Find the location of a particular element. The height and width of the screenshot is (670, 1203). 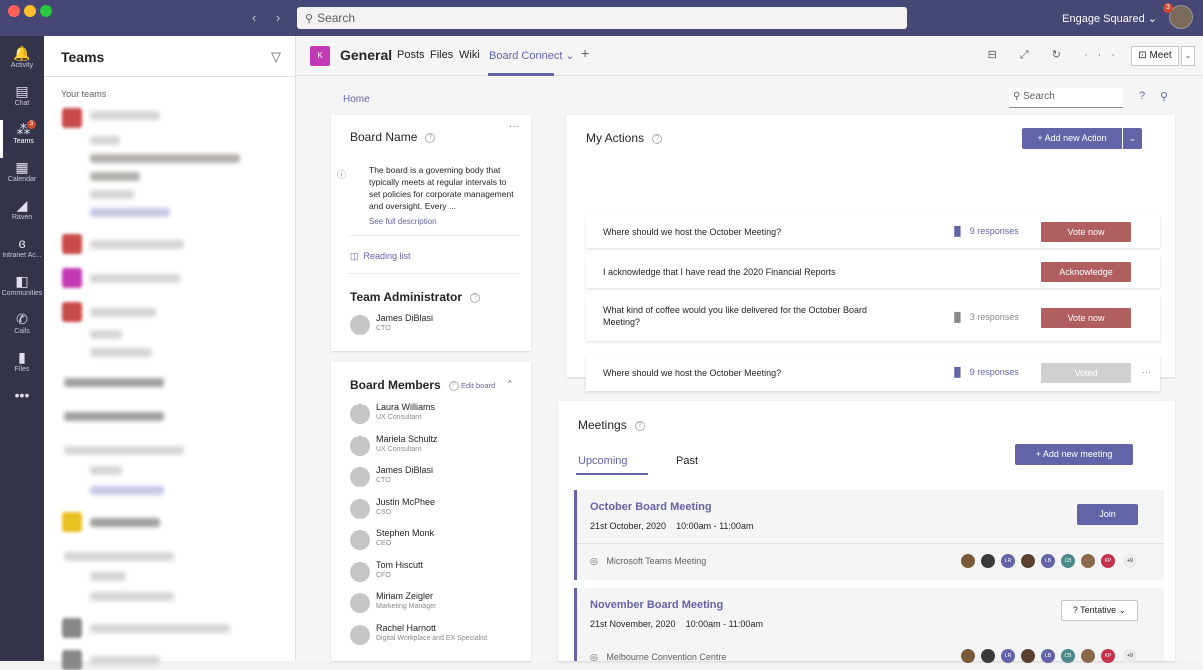

tentative-rsvp-button: ? Tentative ⌄ is located at coordinates (1099, 610).